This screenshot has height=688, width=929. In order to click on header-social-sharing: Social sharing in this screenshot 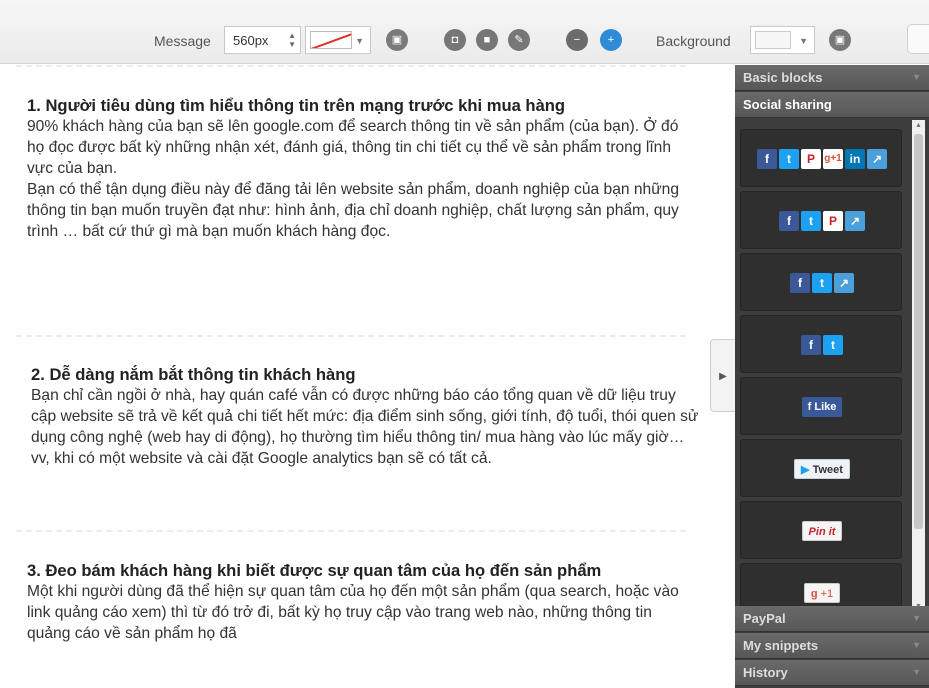, I will do `click(832, 105)`.